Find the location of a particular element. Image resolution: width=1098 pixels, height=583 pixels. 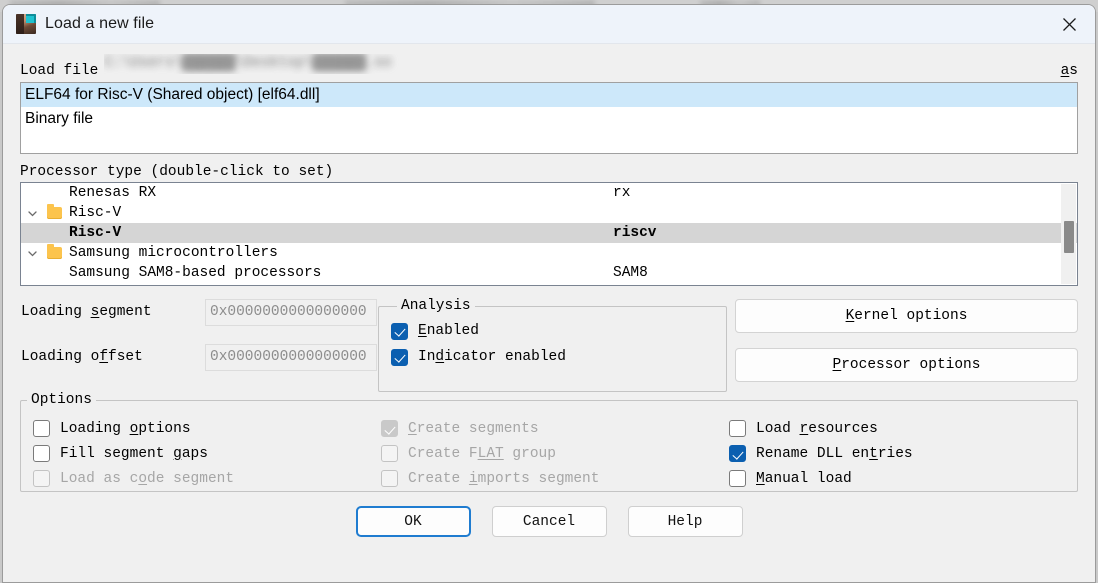

checkbox-create-segments: Create segments is located at coordinates (555, 428).